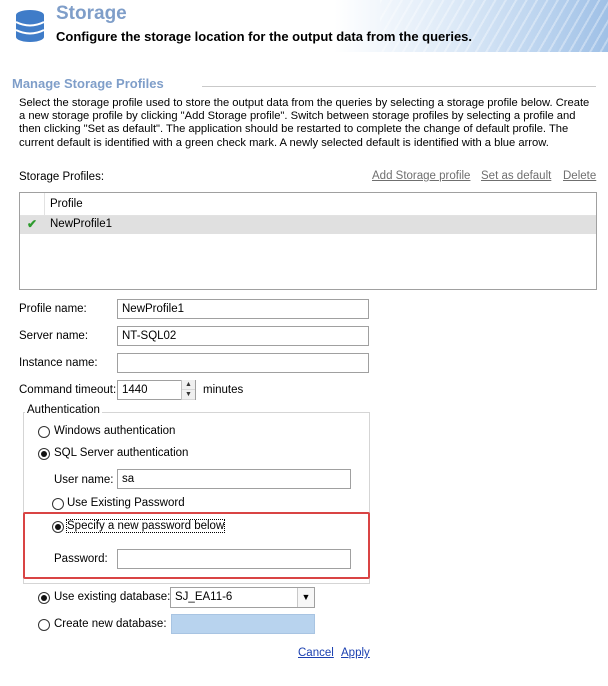  I want to click on create-new-database-label: Create new database:, so click(110, 624).